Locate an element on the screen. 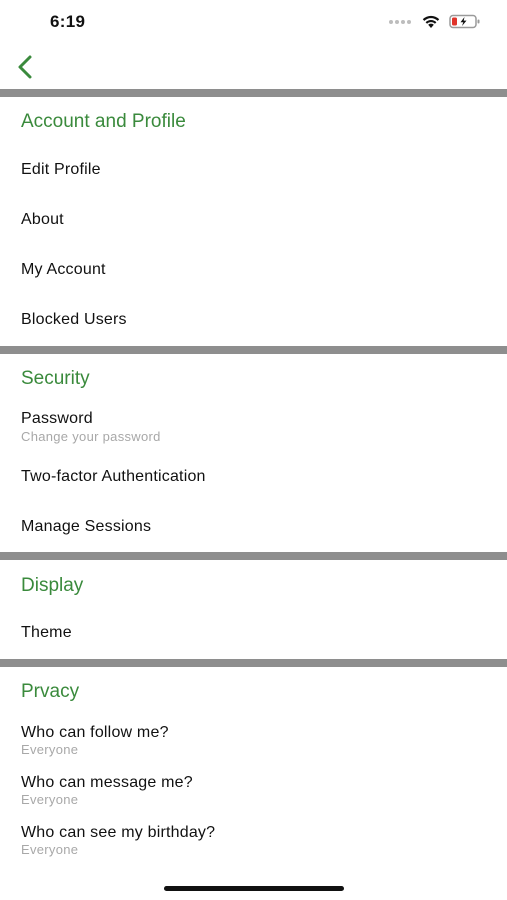  settings-item-label: Who can see my birthday? is located at coordinates (118, 832).